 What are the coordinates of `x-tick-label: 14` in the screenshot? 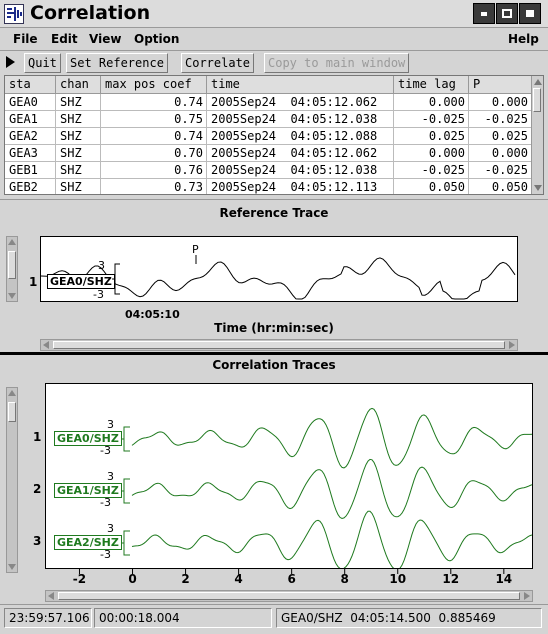 It's located at (504, 579).